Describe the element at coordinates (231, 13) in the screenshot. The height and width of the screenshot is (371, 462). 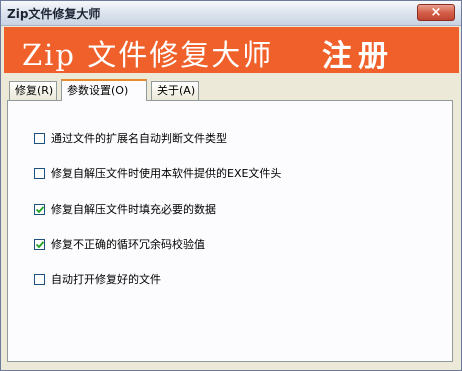
I see `title-bar: Zip文件修复大师 ×` at that location.